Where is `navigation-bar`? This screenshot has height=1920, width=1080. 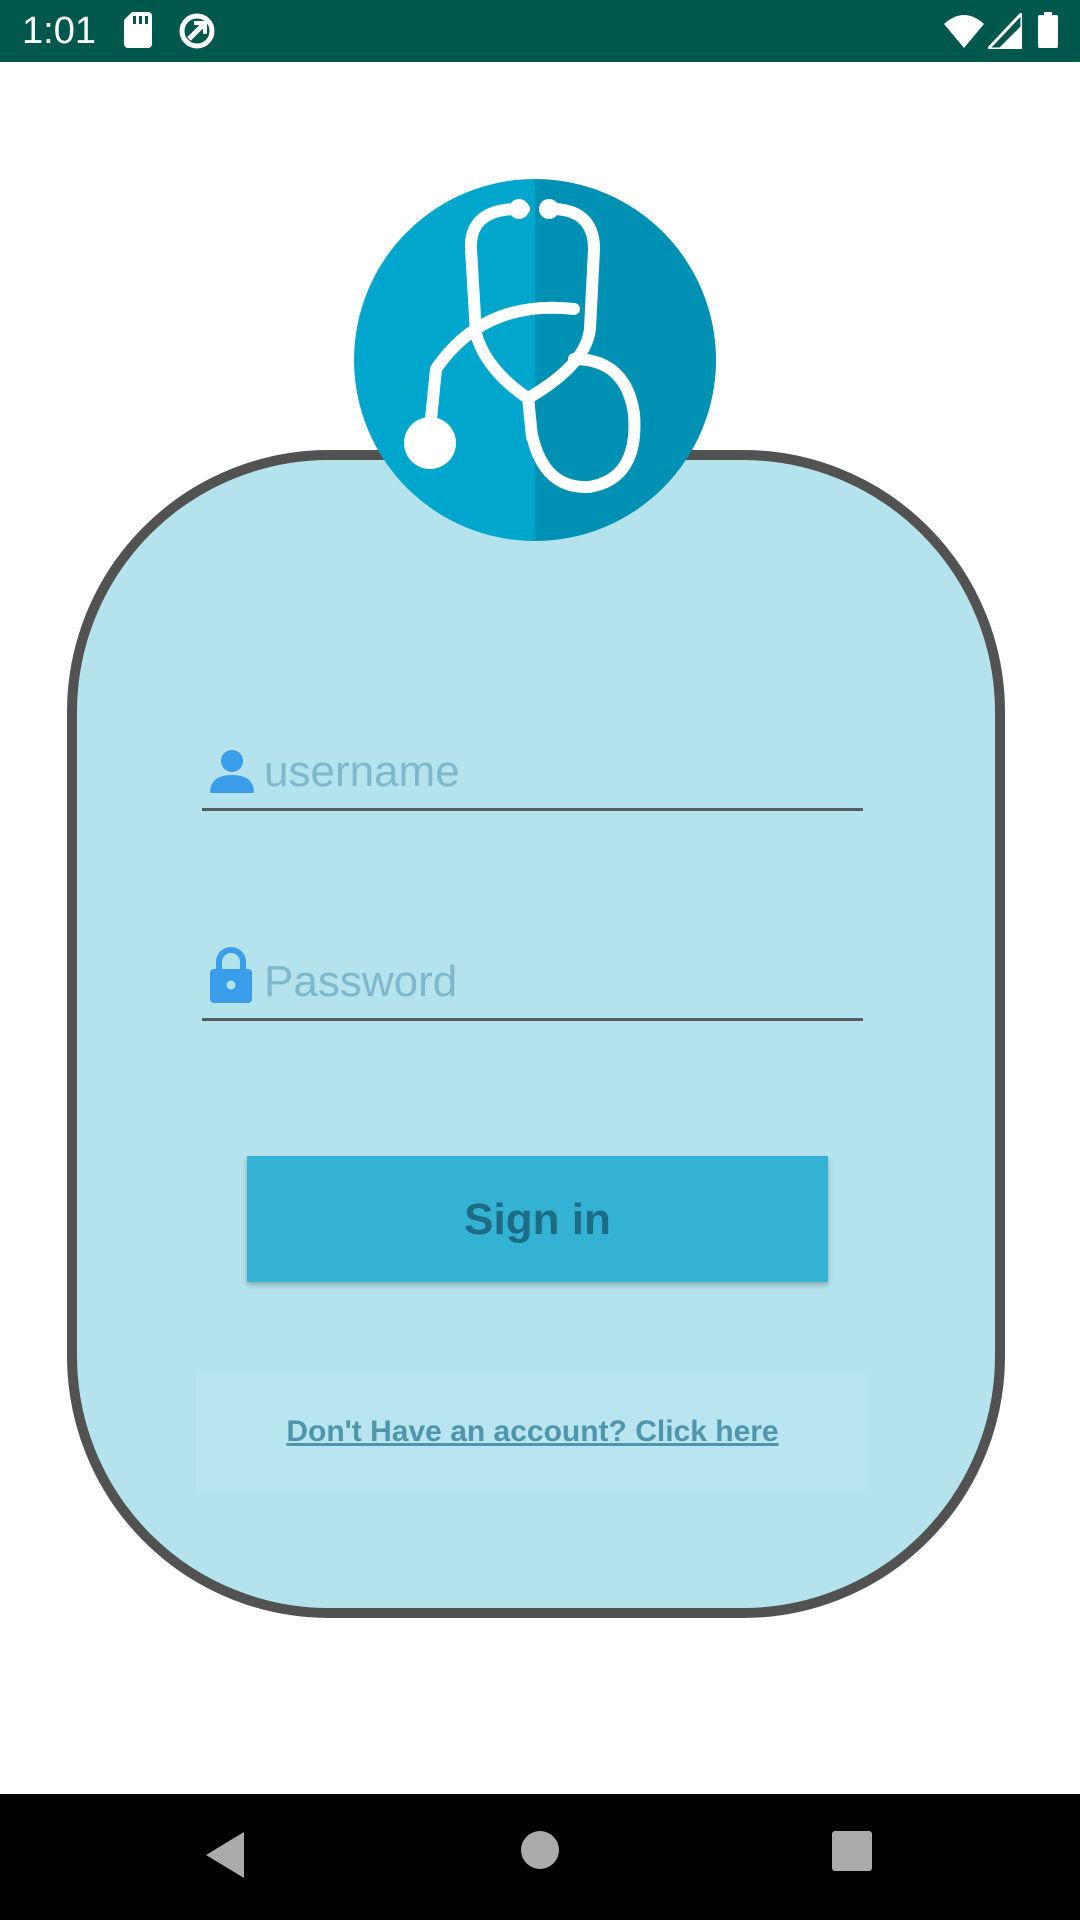 navigation-bar is located at coordinates (540, 1857).